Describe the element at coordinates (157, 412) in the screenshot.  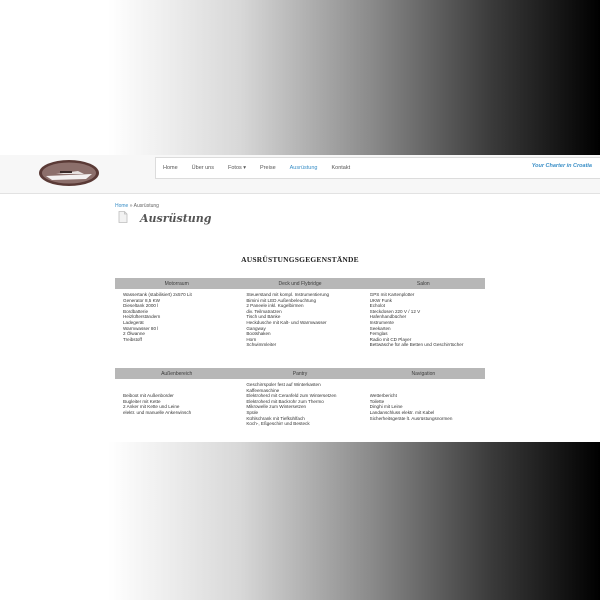
I see `list-item: elektr. und manuelle Ankerwinsch` at that location.